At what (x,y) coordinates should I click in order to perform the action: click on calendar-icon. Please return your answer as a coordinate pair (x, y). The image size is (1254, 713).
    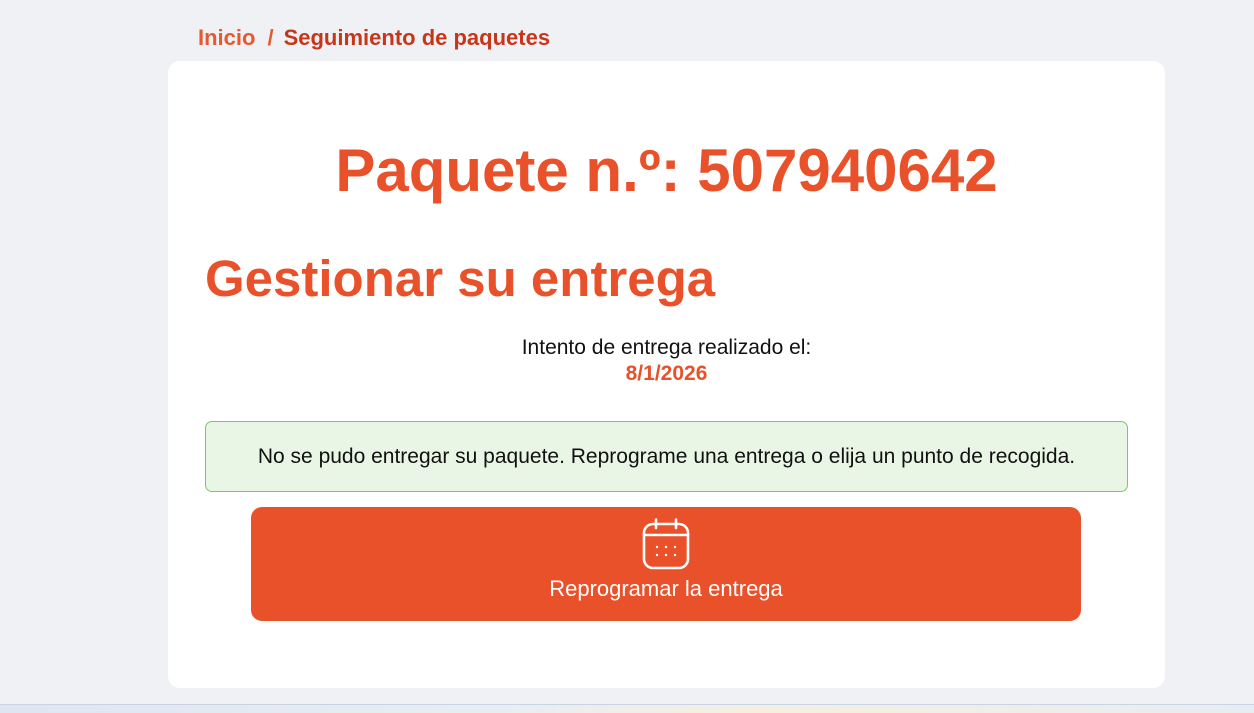
    Looking at the image, I should click on (666, 544).